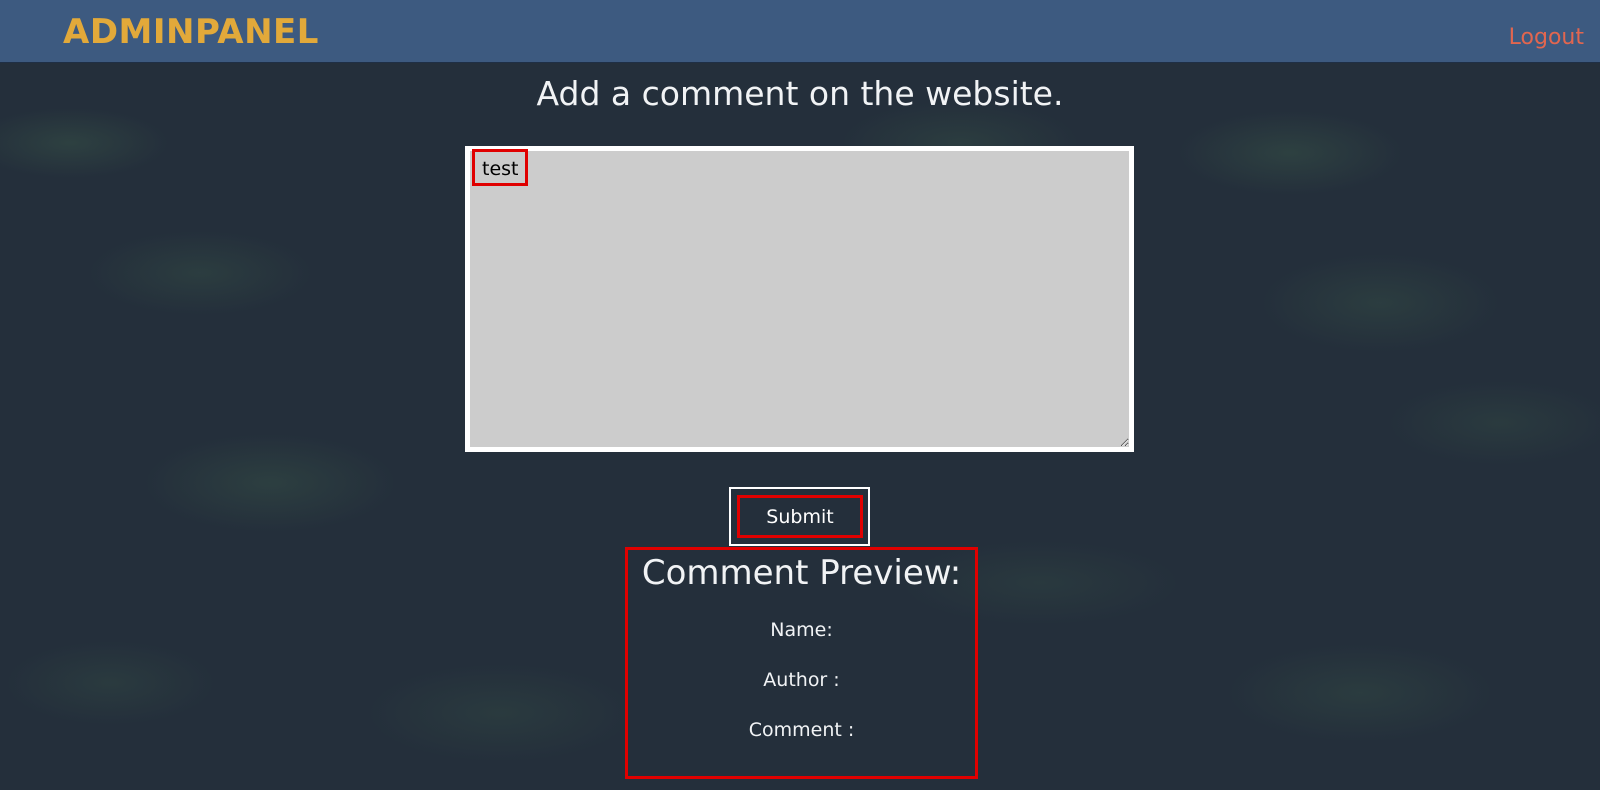 Image resolution: width=1600 pixels, height=790 pixels. I want to click on preview-name: Name:, so click(801, 630).